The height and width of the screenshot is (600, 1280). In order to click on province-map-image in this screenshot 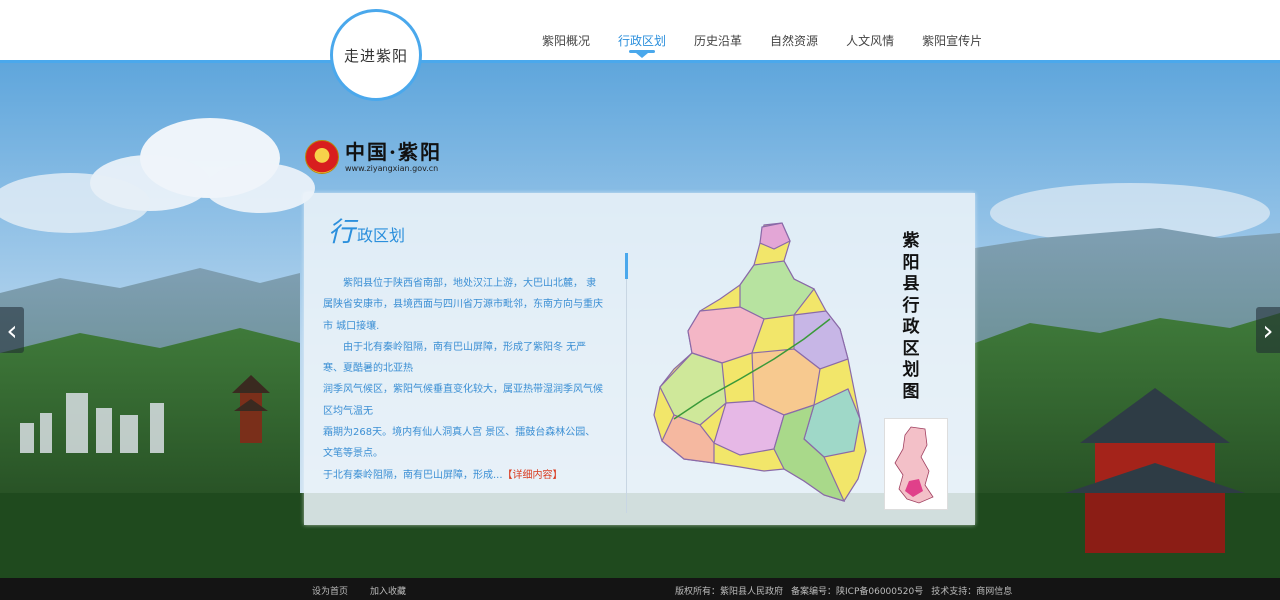, I will do `click(914, 465)`.